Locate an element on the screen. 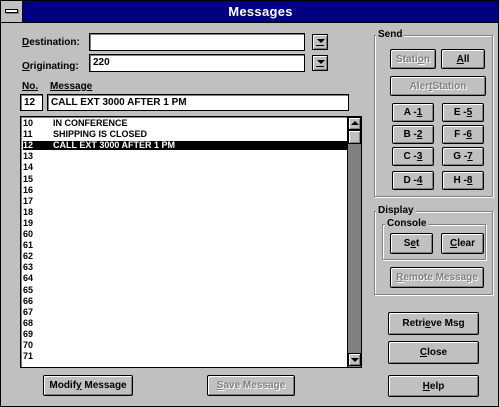  key-button-f6: F - 6 is located at coordinates (463, 134).